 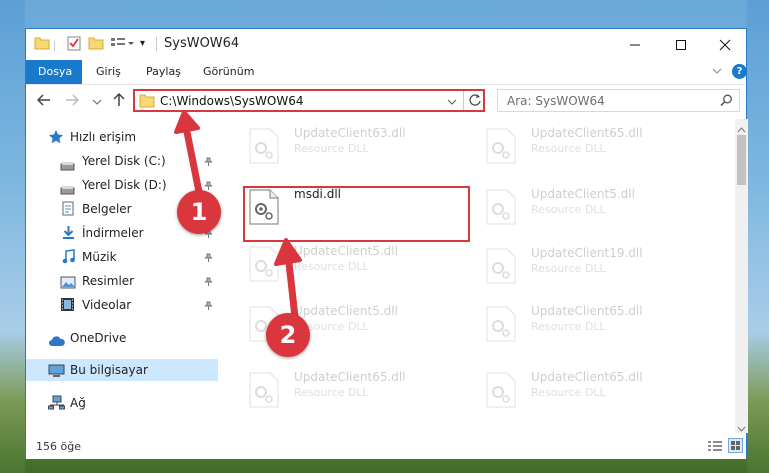 I want to click on sidebar-item-music: Müzik, so click(x=140, y=257).